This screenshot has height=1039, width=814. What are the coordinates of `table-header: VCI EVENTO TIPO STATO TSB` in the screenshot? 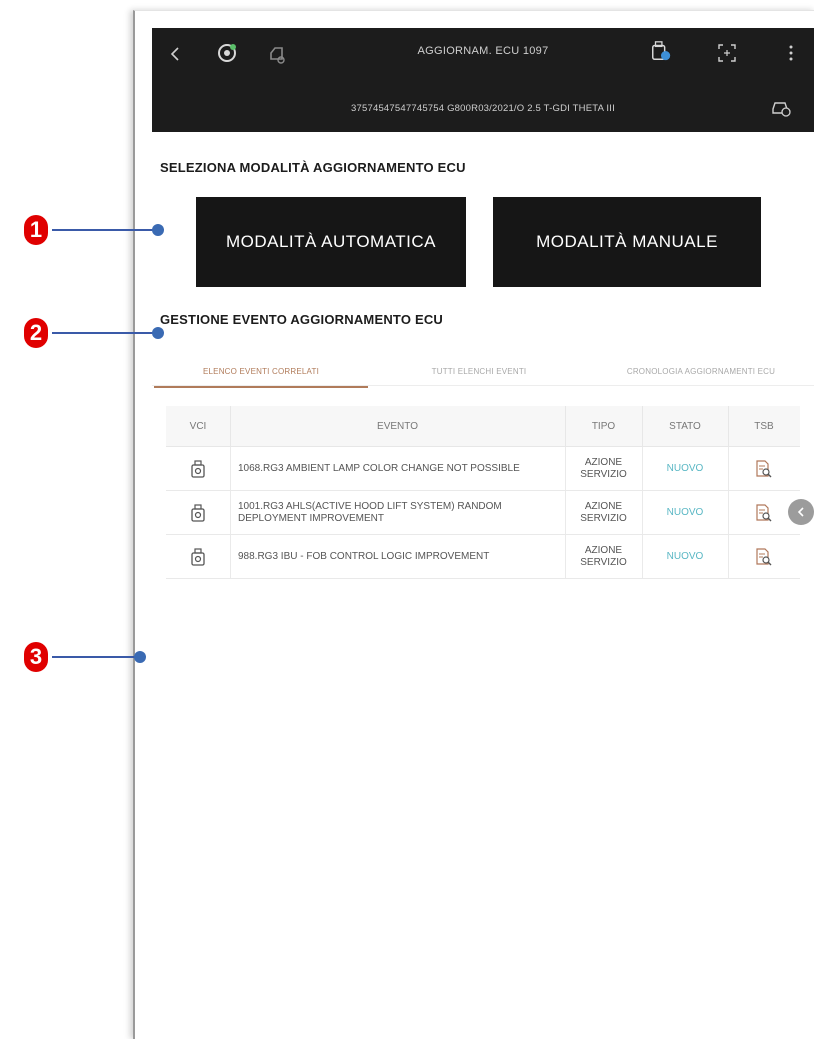 It's located at (483, 426).